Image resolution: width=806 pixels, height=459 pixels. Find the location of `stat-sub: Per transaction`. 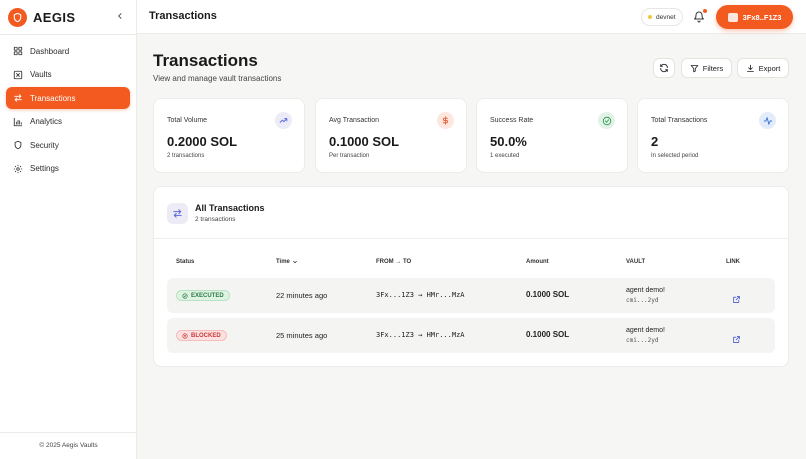

stat-sub: Per transaction is located at coordinates (349, 156).